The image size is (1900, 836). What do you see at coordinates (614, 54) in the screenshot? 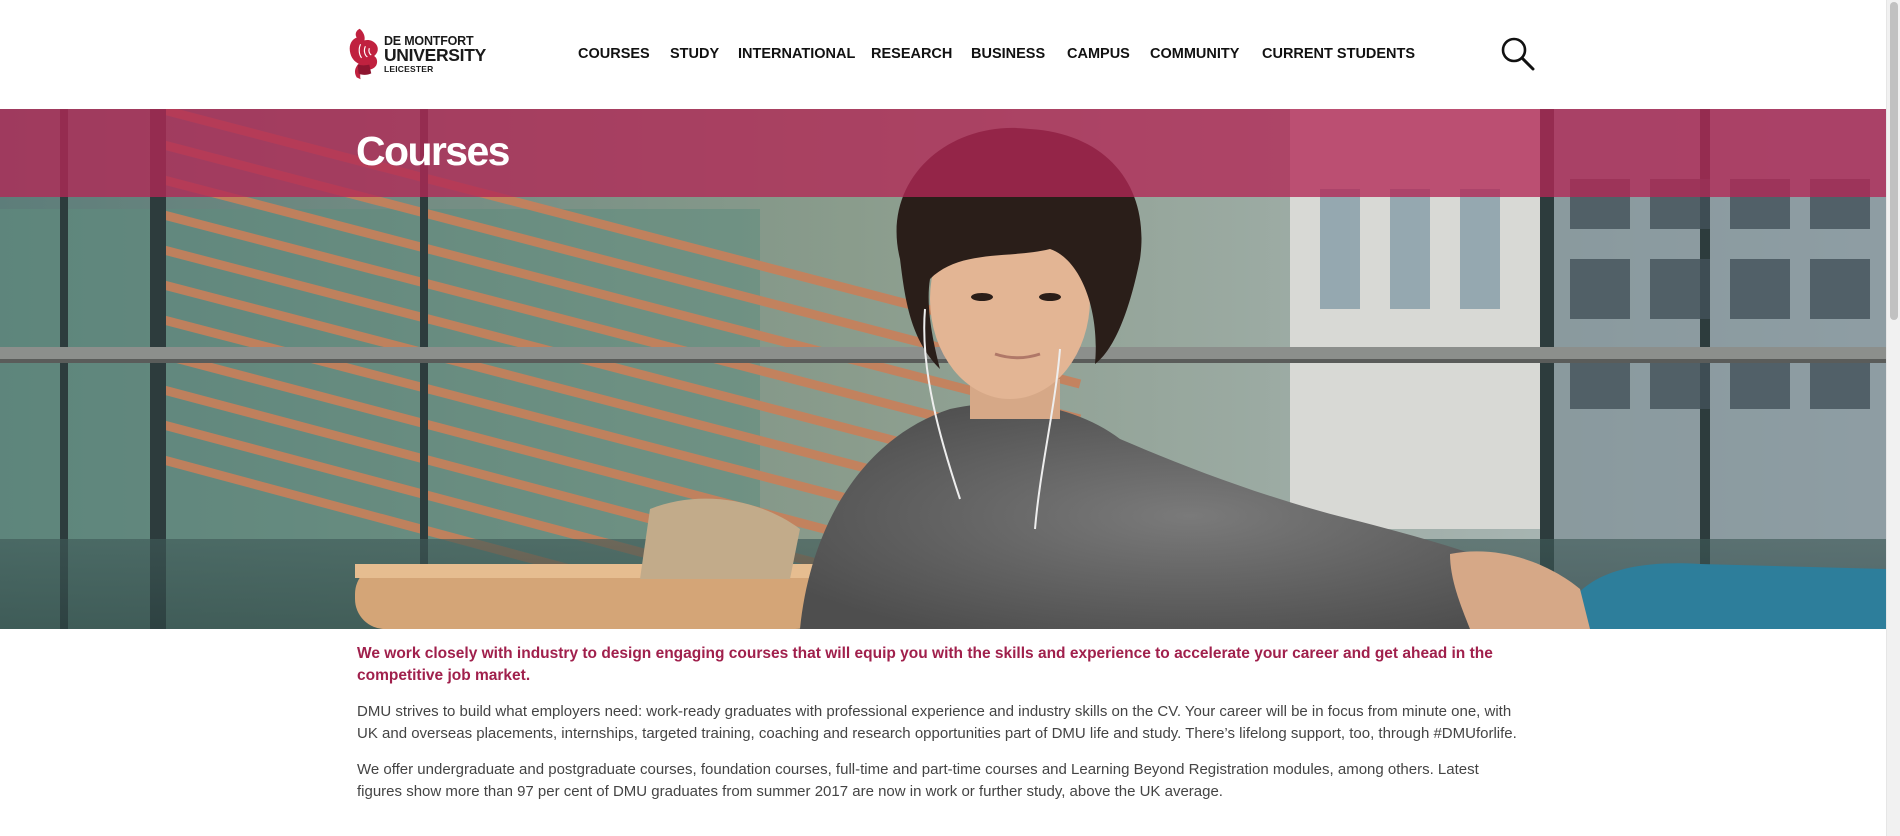
I see `nav-item-courses: COURSES` at bounding box center [614, 54].